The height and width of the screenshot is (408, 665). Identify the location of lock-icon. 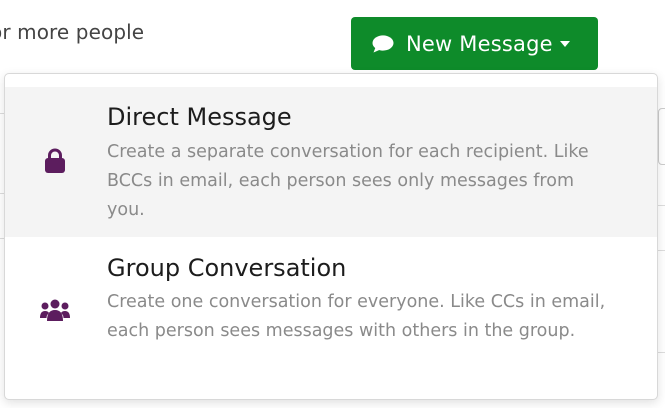
(55, 161).